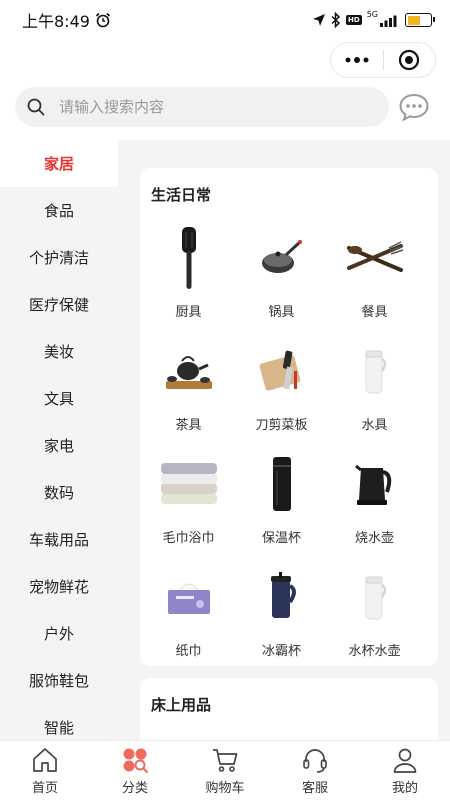 This screenshot has width=450, height=800. I want to click on battery-icon, so click(420, 20).